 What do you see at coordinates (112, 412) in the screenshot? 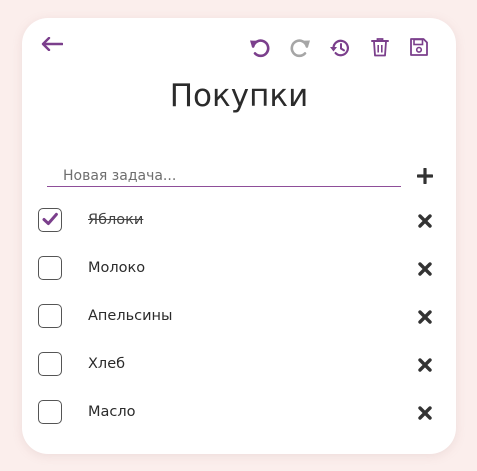
I see `task-label: Масло` at bounding box center [112, 412].